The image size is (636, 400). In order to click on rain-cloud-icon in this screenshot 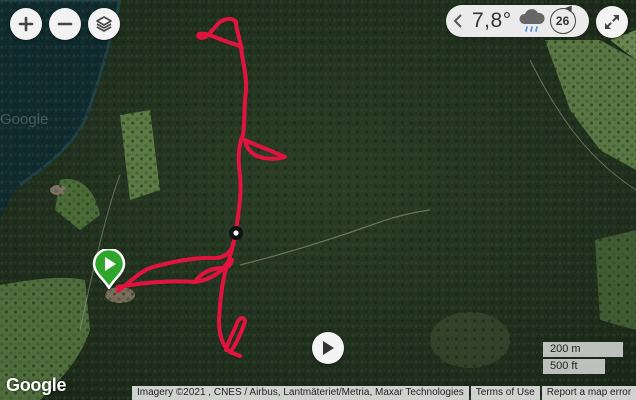, I will do `click(532, 20)`.